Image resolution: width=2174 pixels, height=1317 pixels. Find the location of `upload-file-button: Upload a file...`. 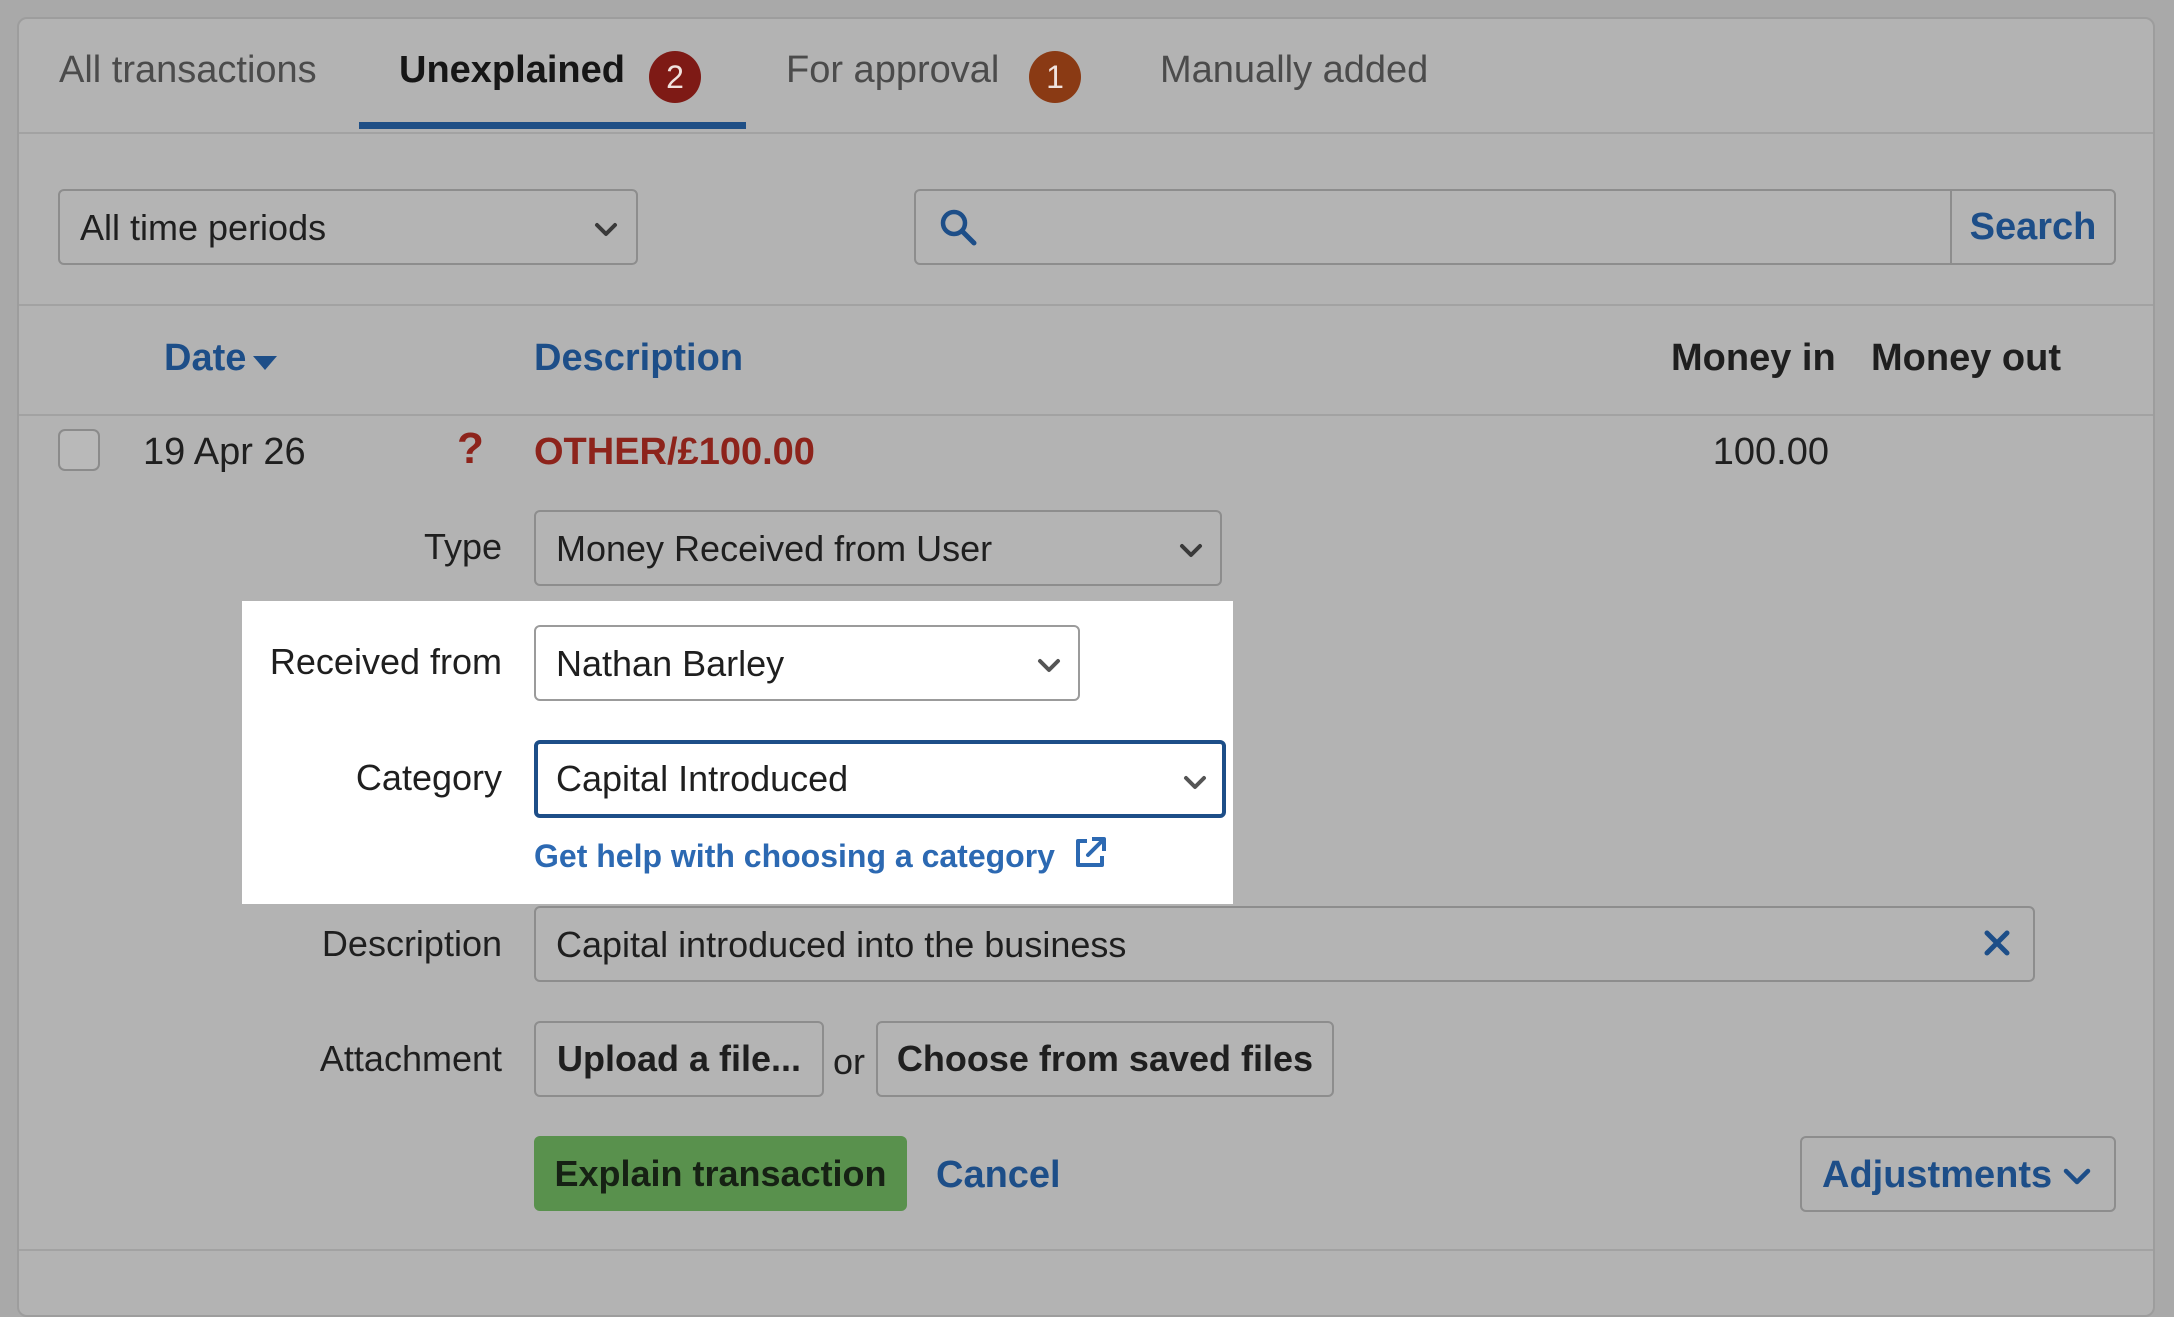

upload-file-button: Upload a file... is located at coordinates (679, 1059).